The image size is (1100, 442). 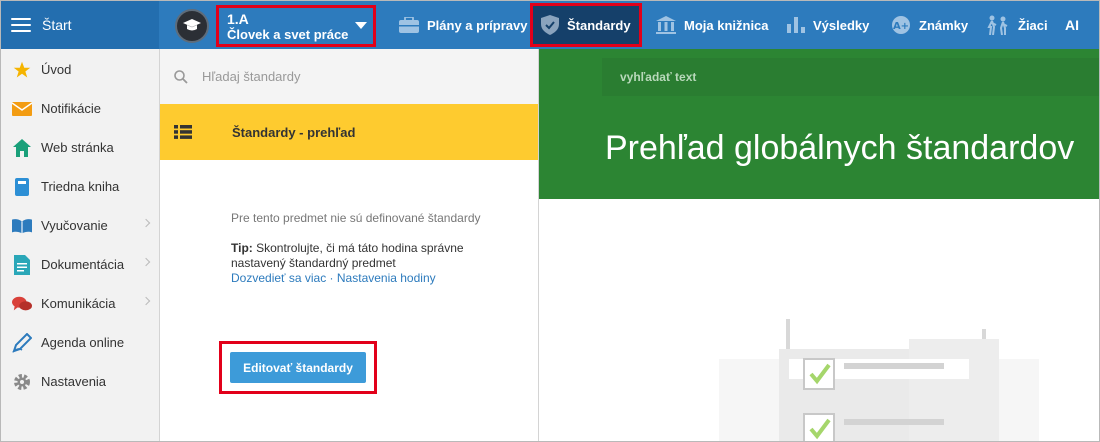 I want to click on sidebar-item-label: Notifikácie, so click(x=71, y=108).